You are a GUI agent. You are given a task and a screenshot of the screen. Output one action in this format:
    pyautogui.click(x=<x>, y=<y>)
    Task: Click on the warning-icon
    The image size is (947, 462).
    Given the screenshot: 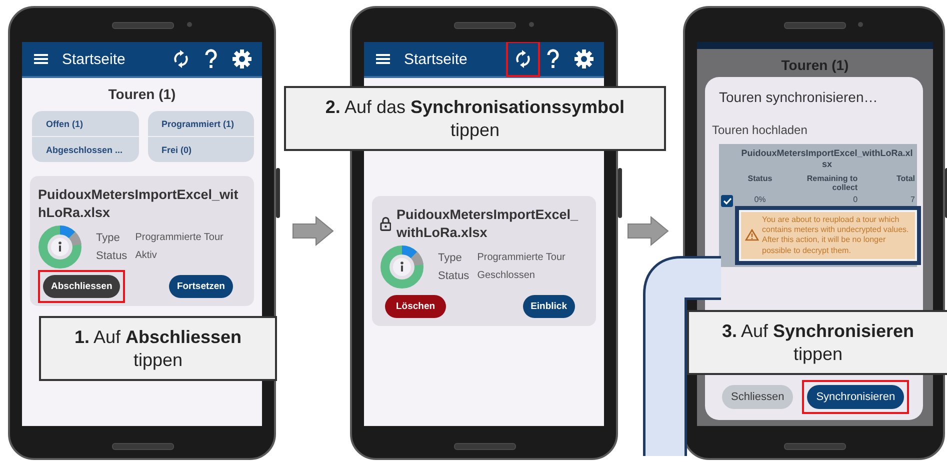 What is the action you would take?
    pyautogui.click(x=752, y=235)
    